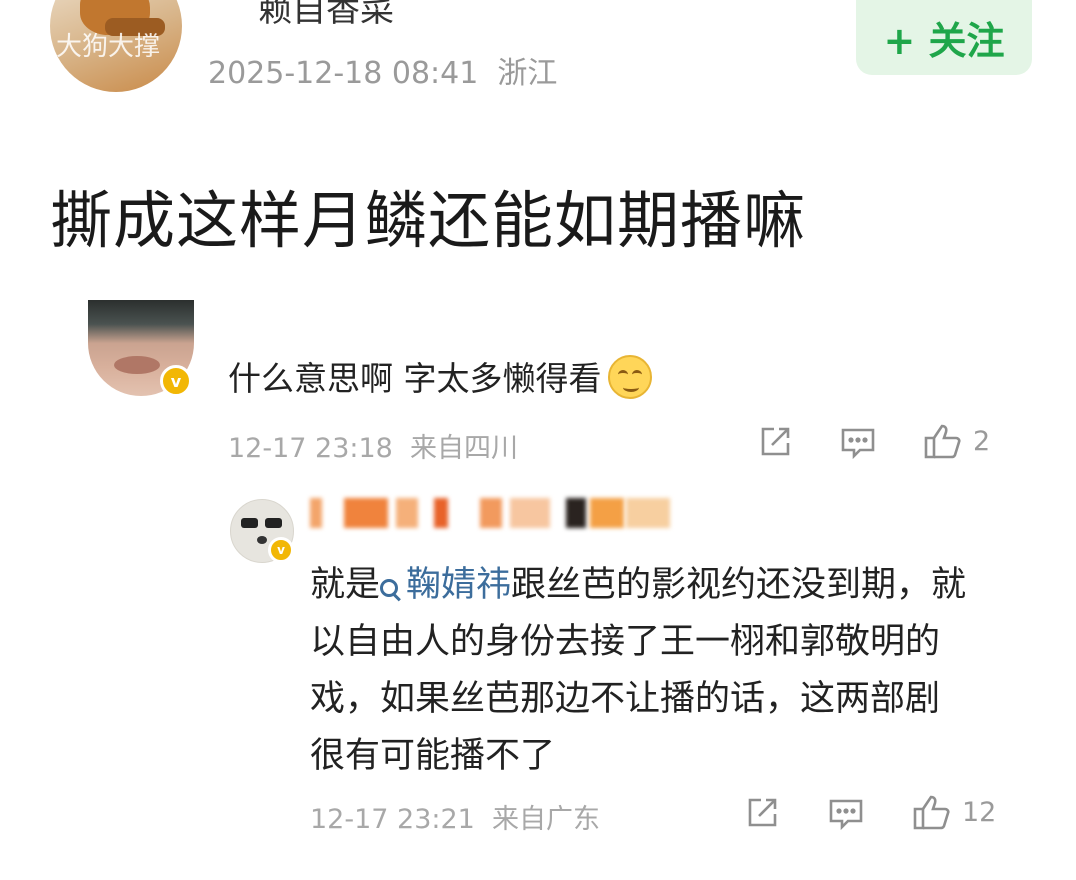 The height and width of the screenshot is (880, 1076). I want to click on post-timestamp: 2025-12-18 08:41, so click(343, 73).